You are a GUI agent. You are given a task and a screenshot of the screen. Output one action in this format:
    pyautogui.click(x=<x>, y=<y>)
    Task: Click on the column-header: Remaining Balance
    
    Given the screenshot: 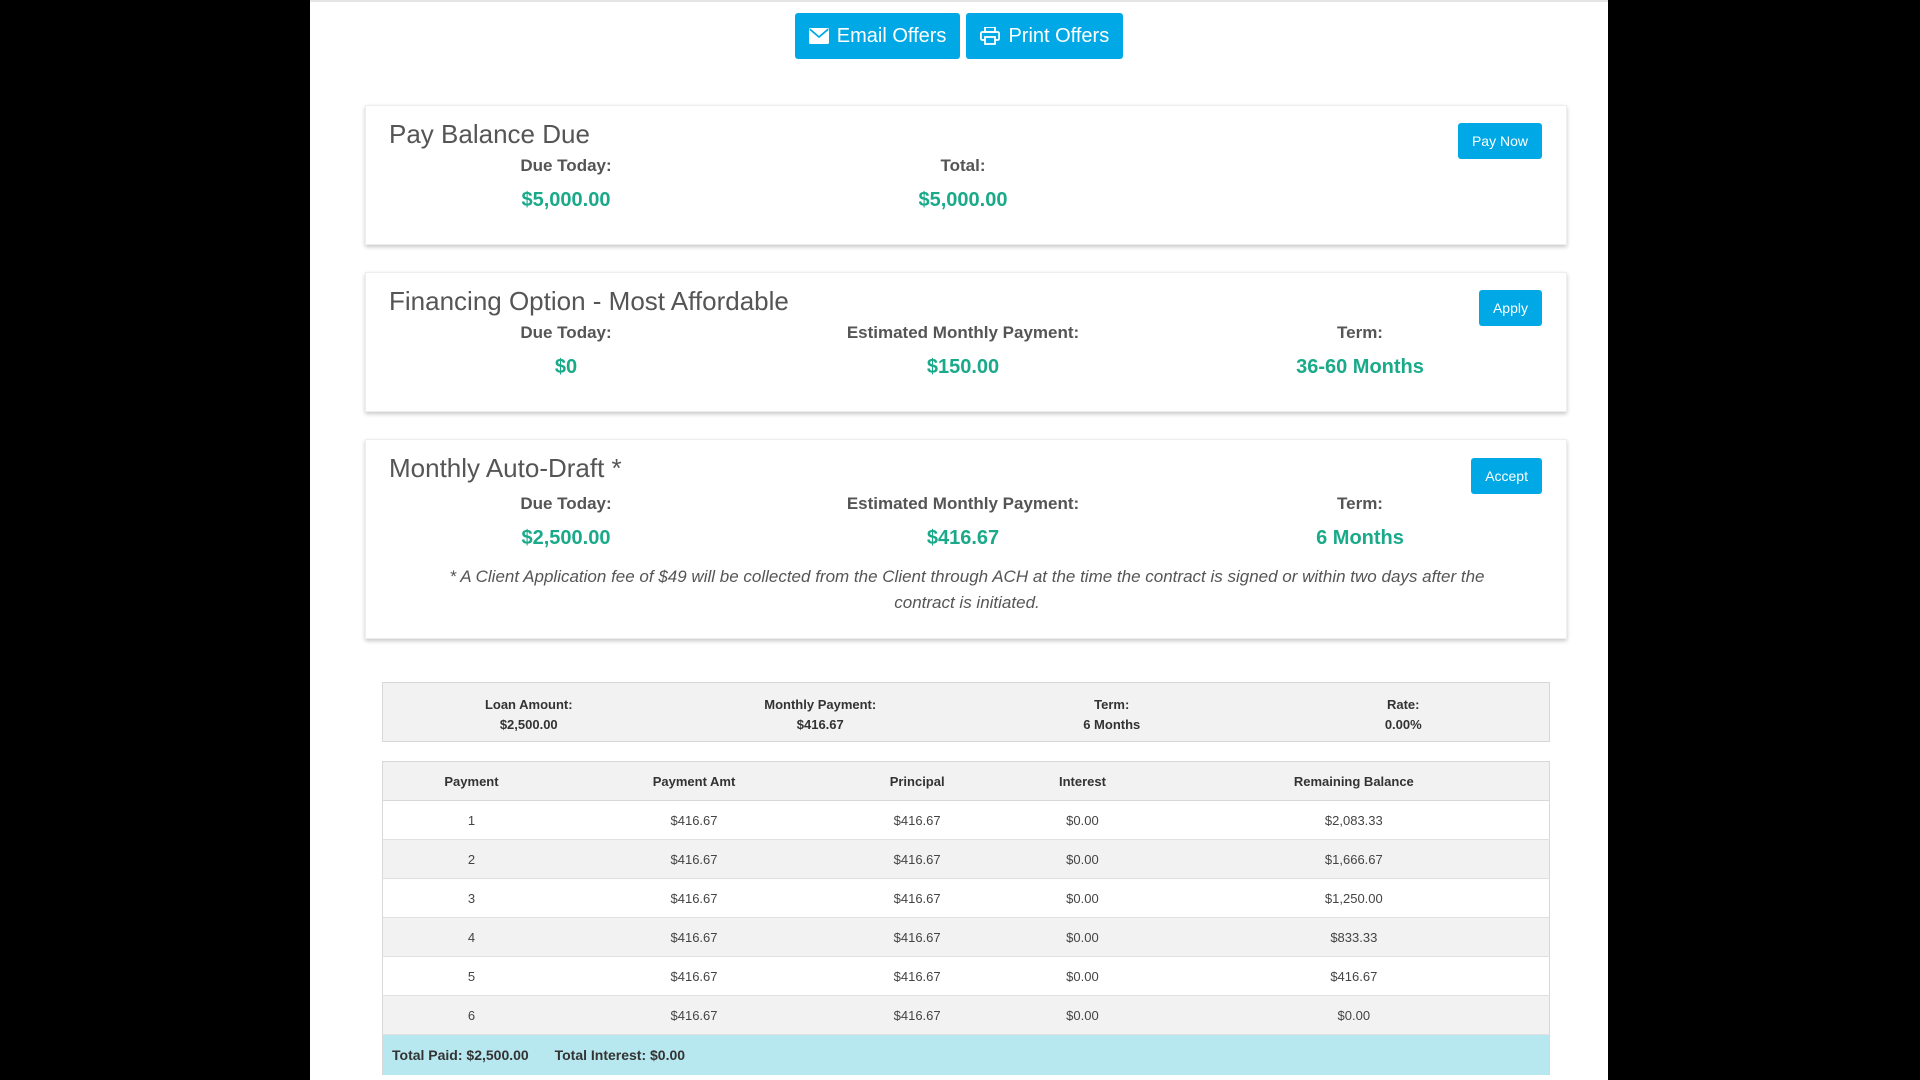 What is the action you would take?
    pyautogui.click(x=1354, y=781)
    